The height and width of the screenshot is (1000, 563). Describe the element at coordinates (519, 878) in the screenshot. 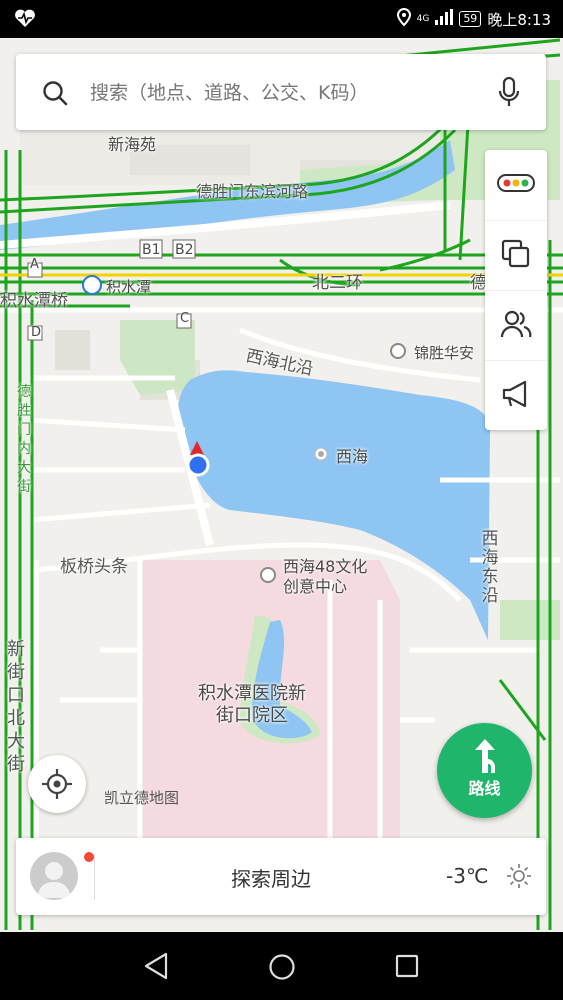

I see `sun-icon` at that location.